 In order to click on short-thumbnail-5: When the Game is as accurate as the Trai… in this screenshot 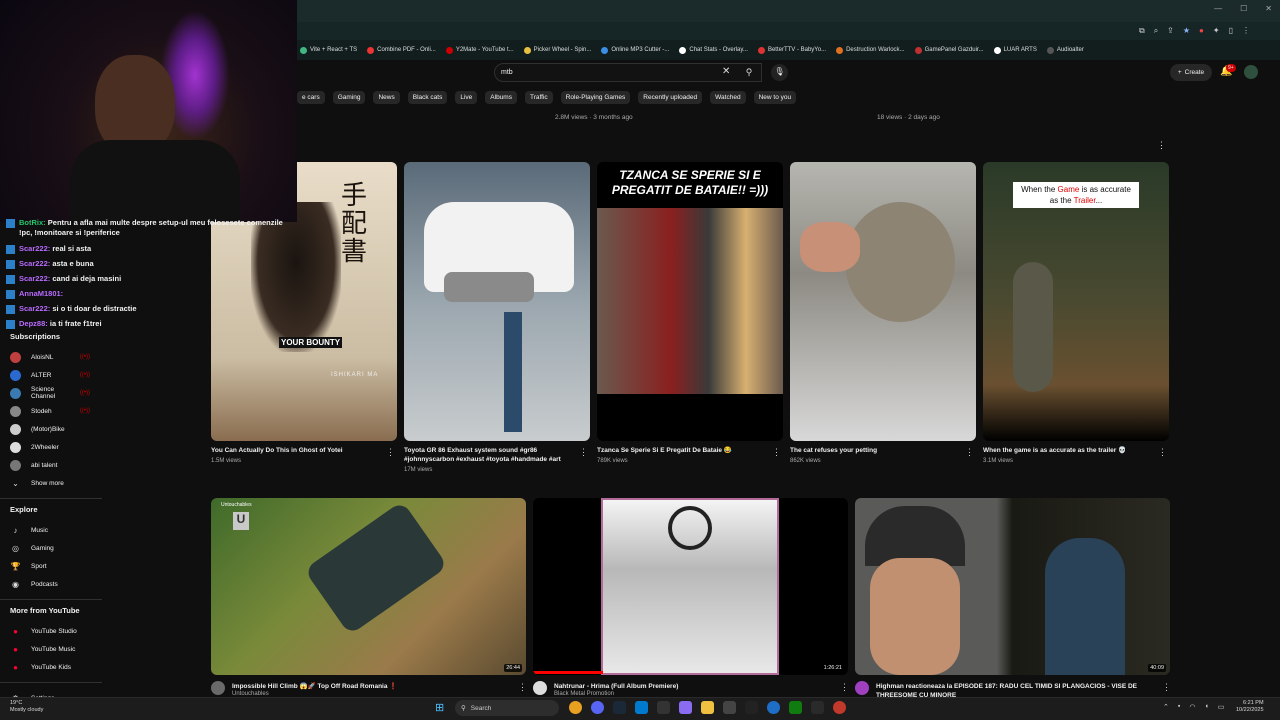, I will do `click(1076, 301)`.